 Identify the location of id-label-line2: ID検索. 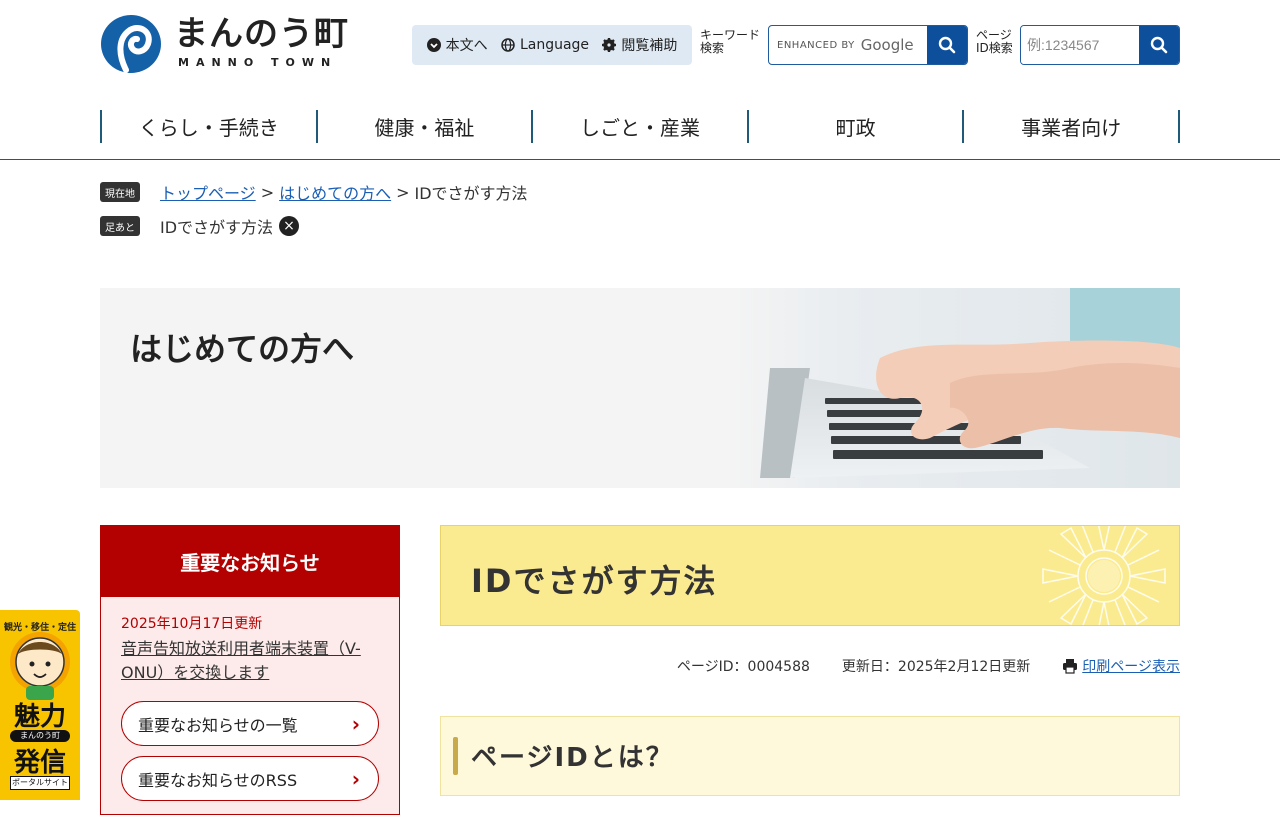
(994, 48).